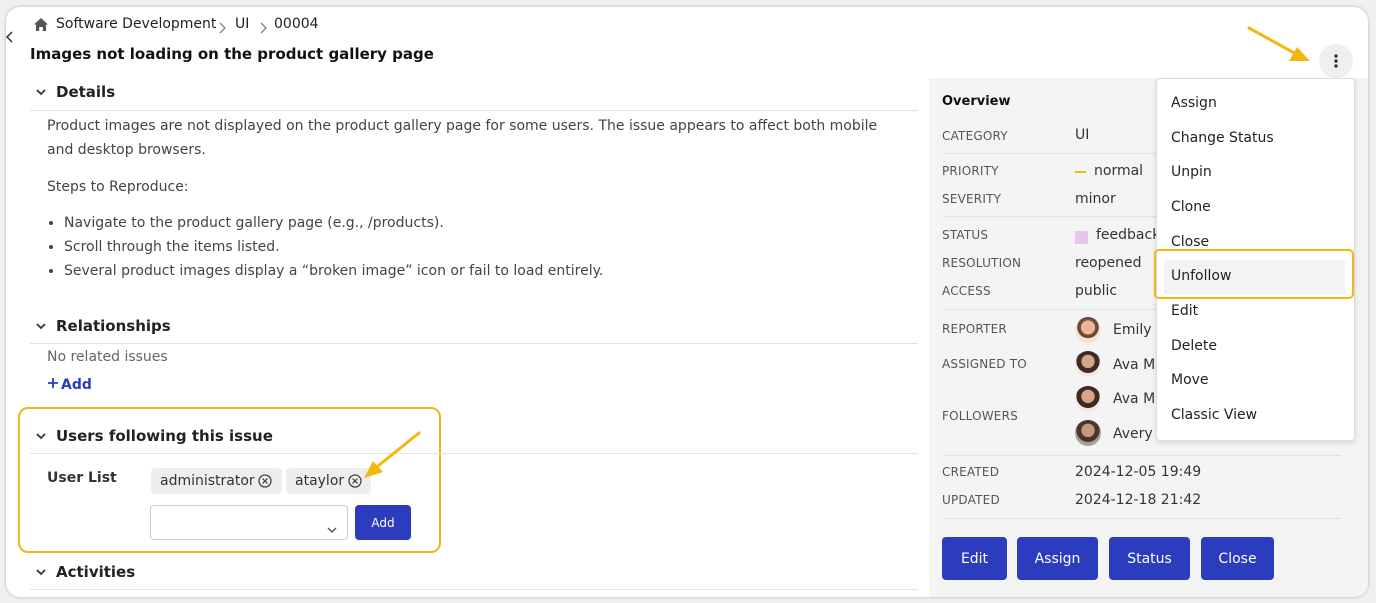 The image size is (1376, 603). Describe the element at coordinates (249, 522) in the screenshot. I see `user-select` at that location.